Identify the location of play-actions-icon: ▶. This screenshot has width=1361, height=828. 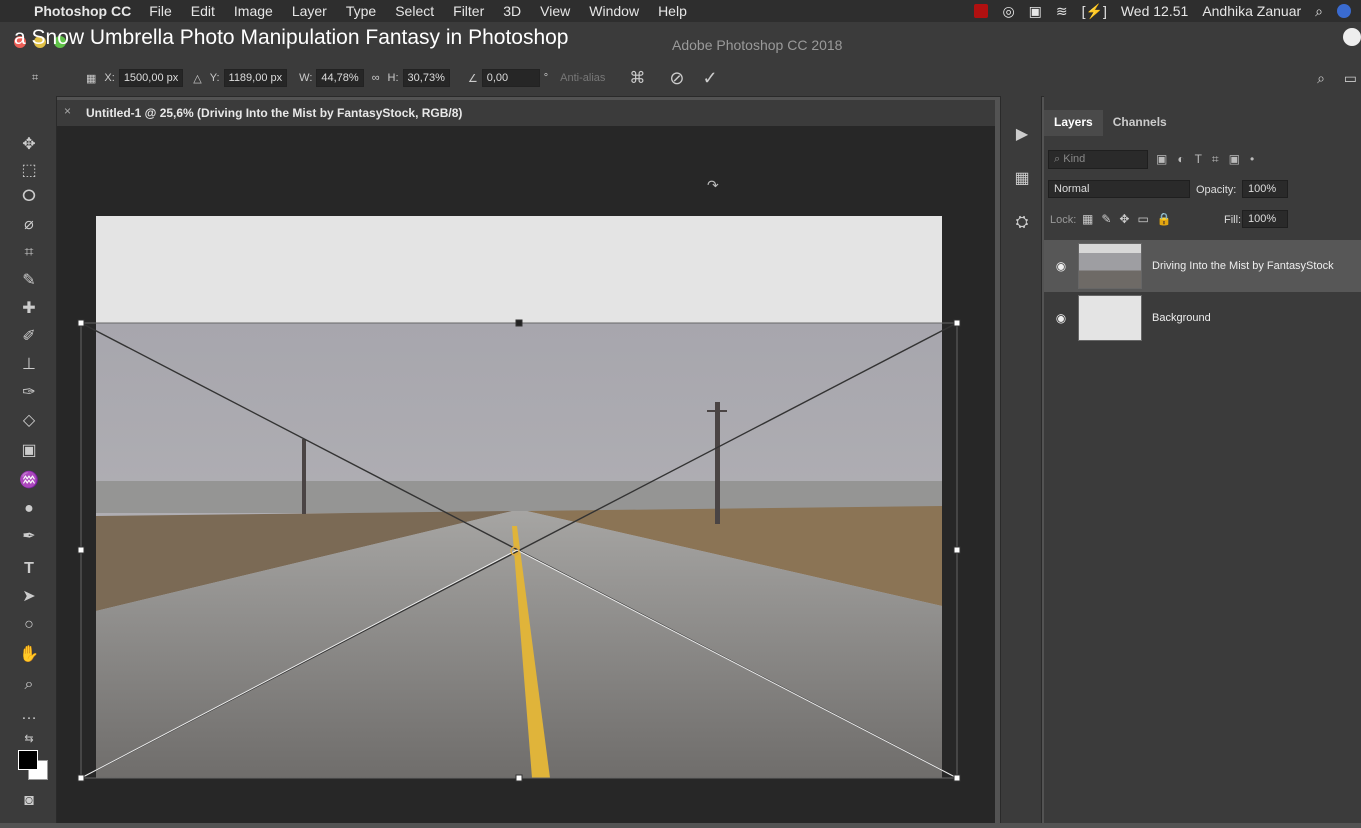
(1022, 135).